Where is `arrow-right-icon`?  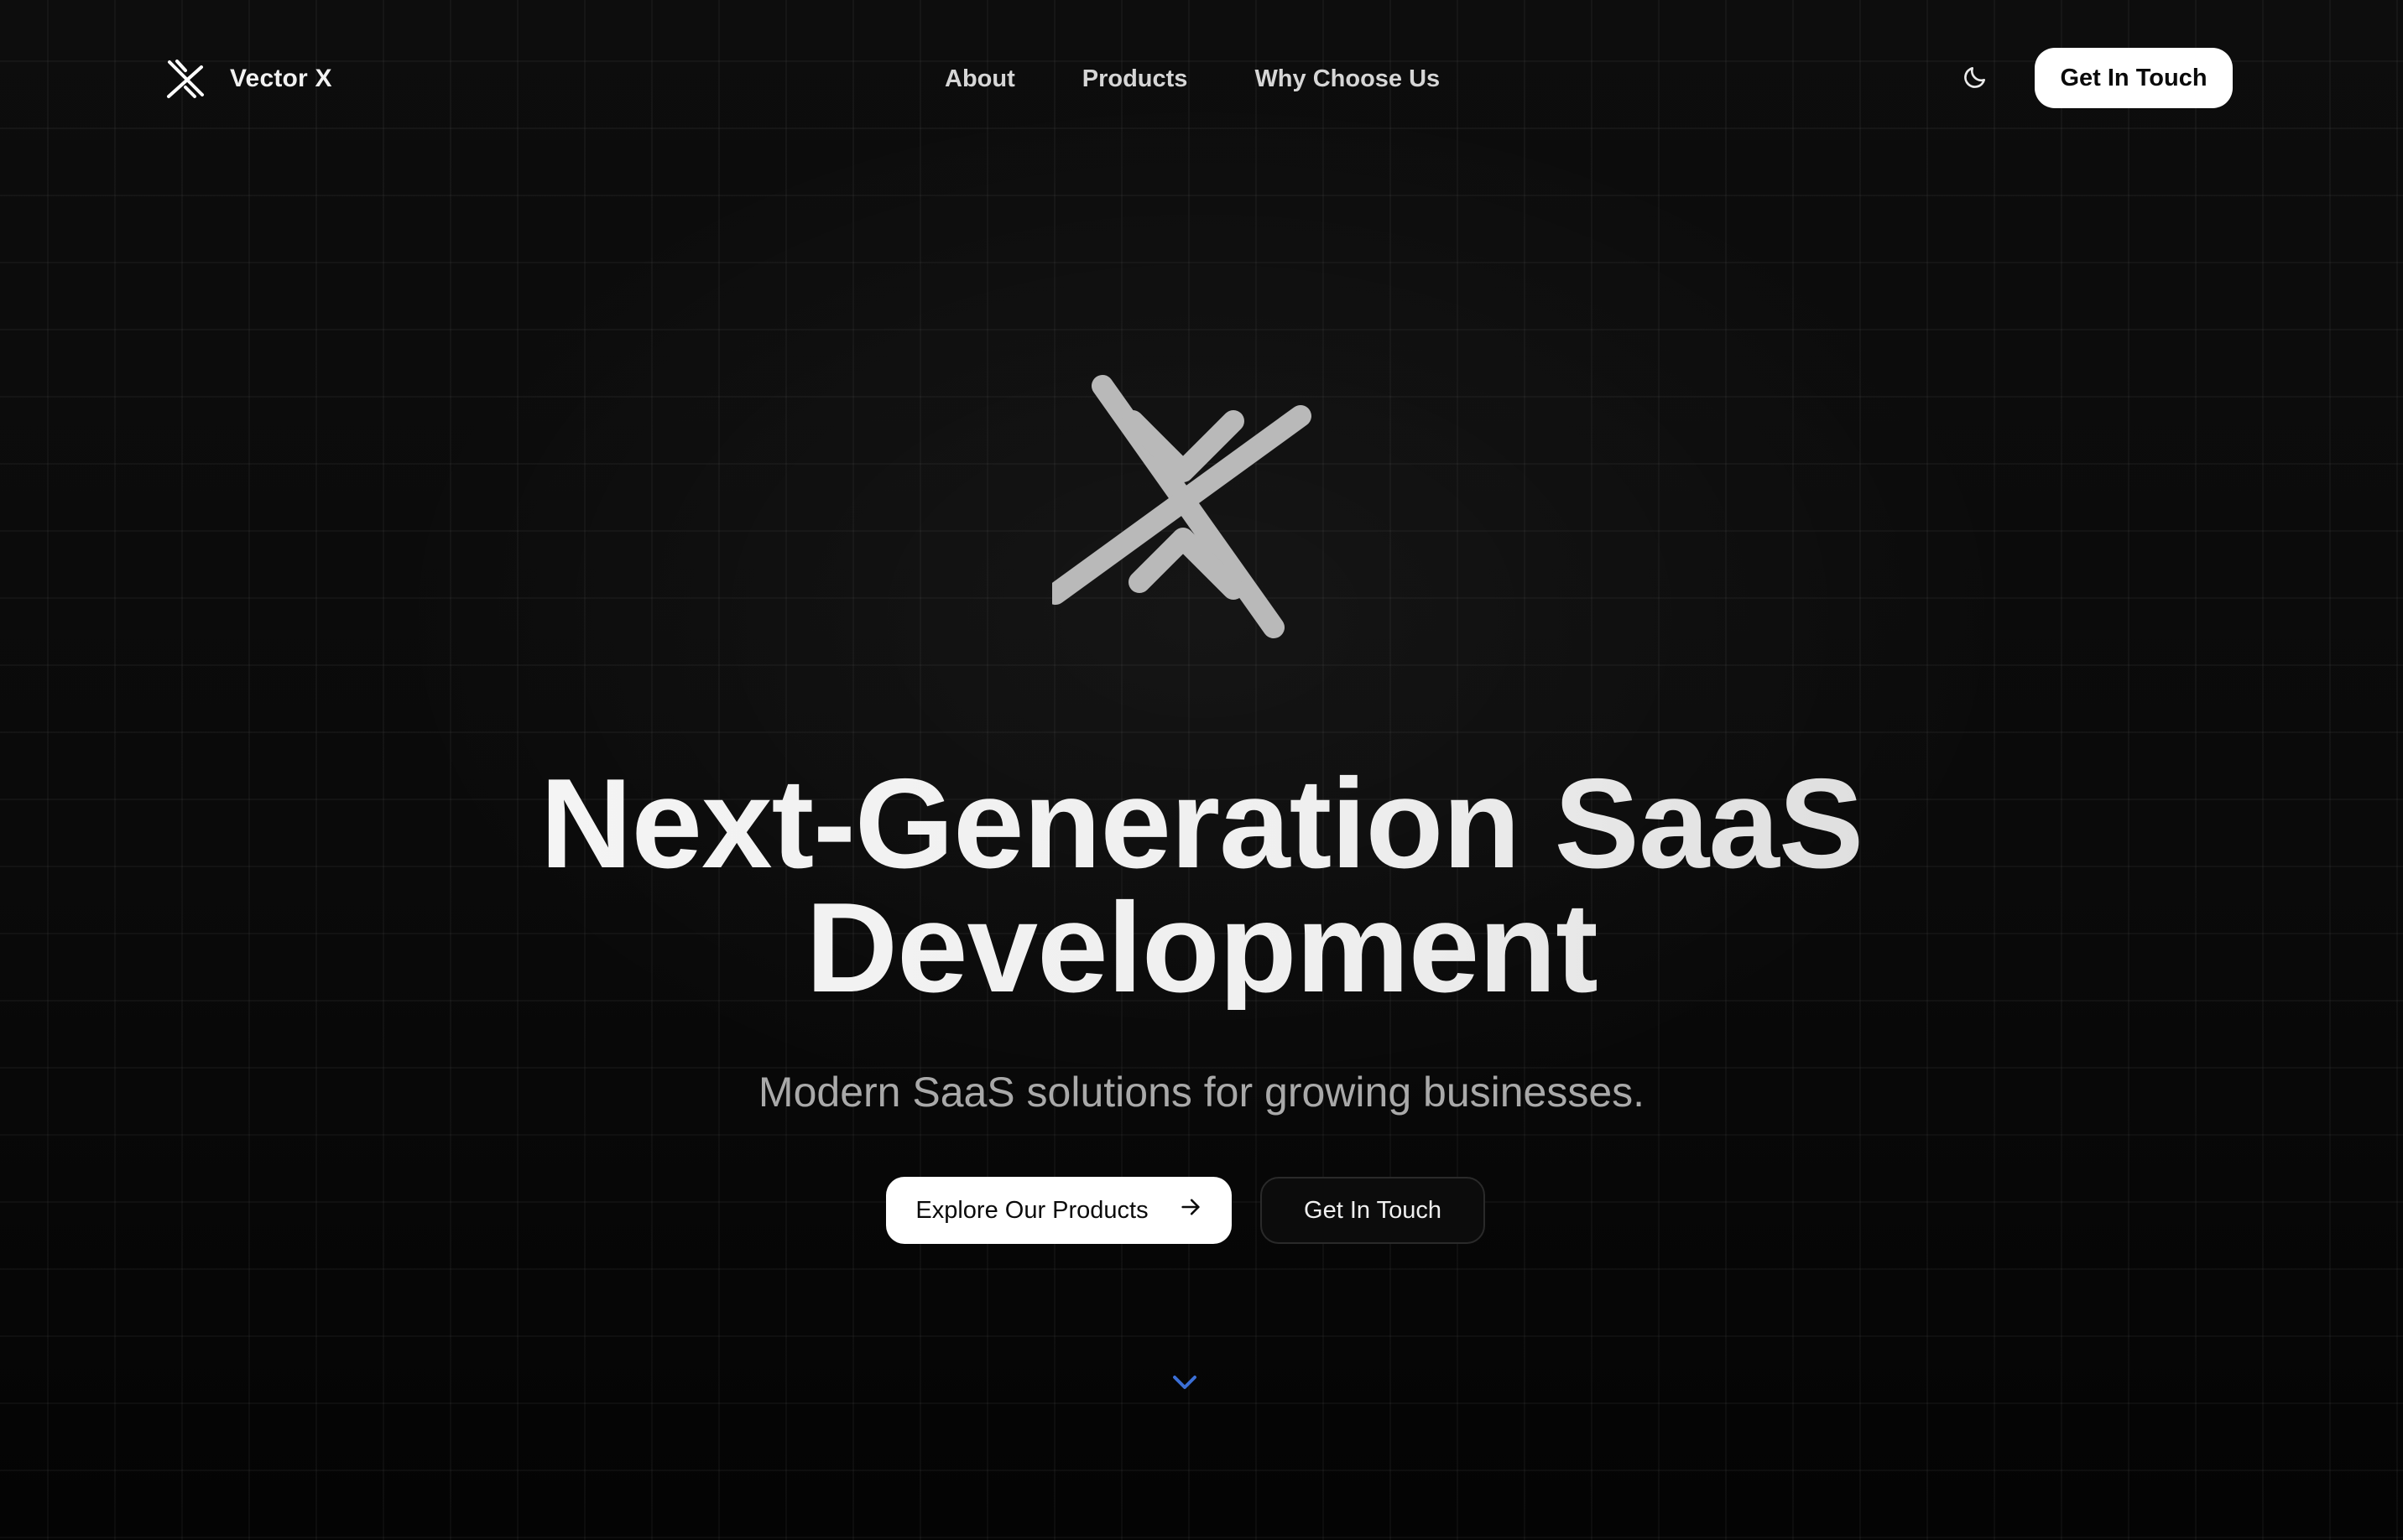 arrow-right-icon is located at coordinates (1191, 1210).